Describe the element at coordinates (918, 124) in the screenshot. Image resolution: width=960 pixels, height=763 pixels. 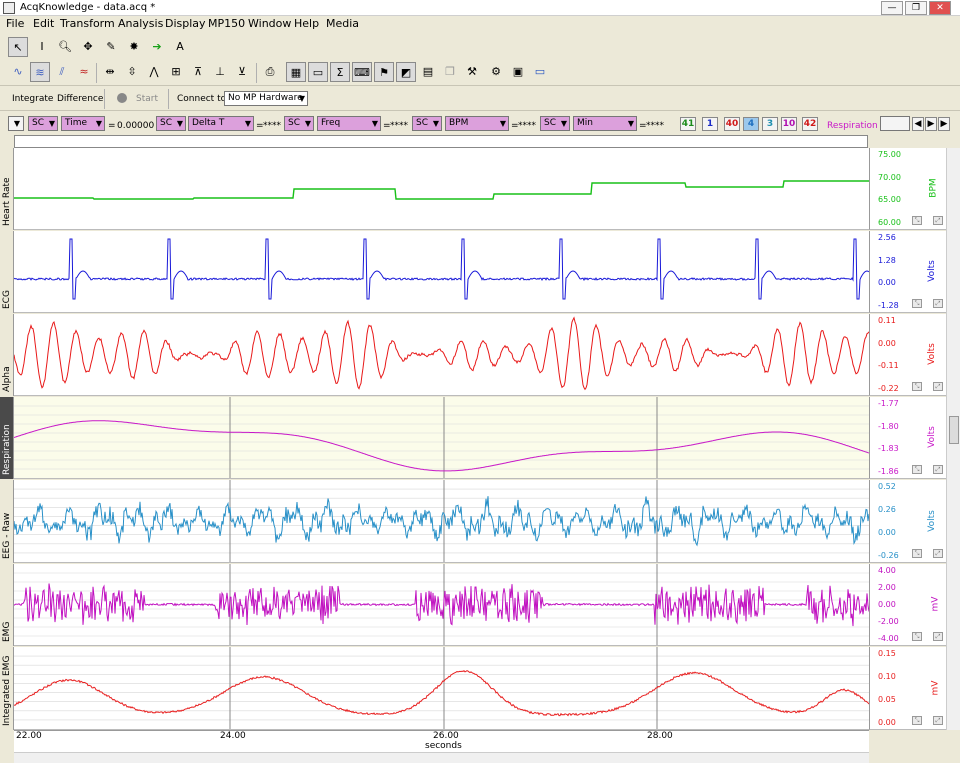
I see `chevron-left-icon: ◀` at that location.